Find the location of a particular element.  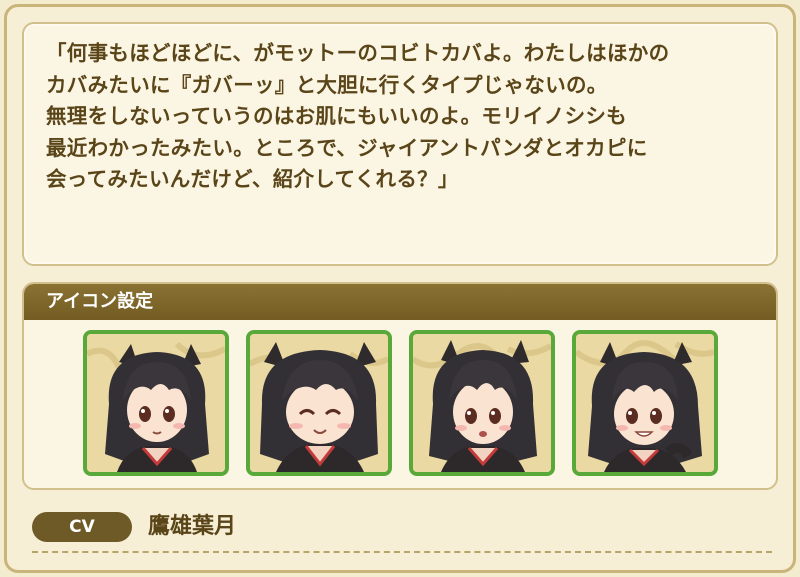

cv-badge: CV is located at coordinates (82, 527).